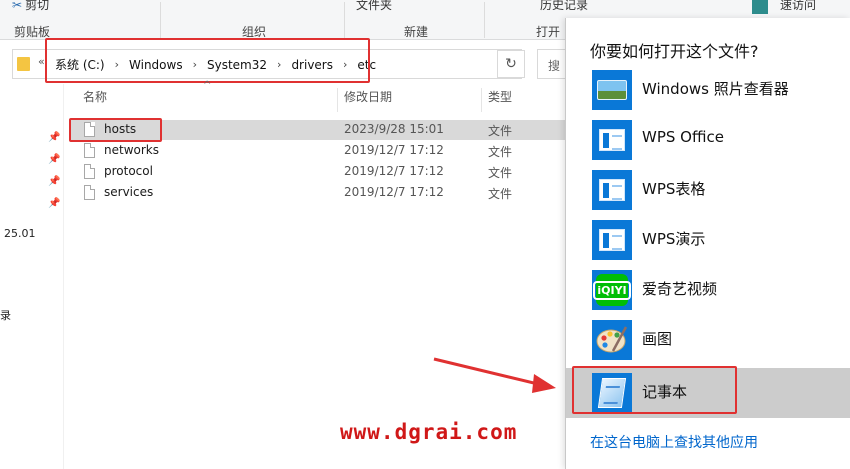 The image size is (850, 469). What do you see at coordinates (115, 130) in the screenshot?
I see `hosts-highlight-box` at bounding box center [115, 130].